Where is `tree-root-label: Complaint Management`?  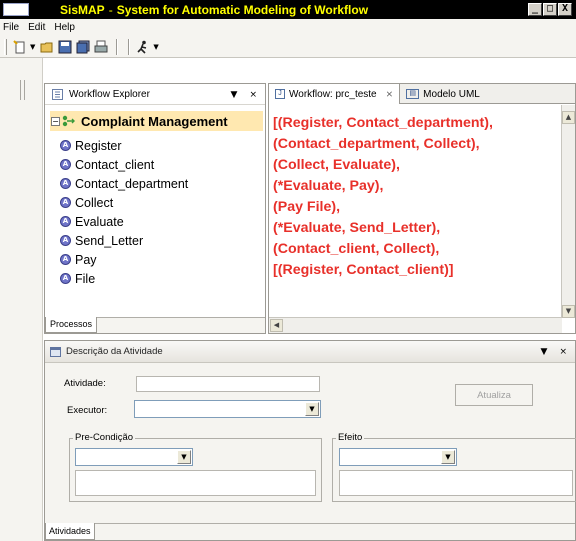 tree-root-label: Complaint Management is located at coordinates (154, 121).